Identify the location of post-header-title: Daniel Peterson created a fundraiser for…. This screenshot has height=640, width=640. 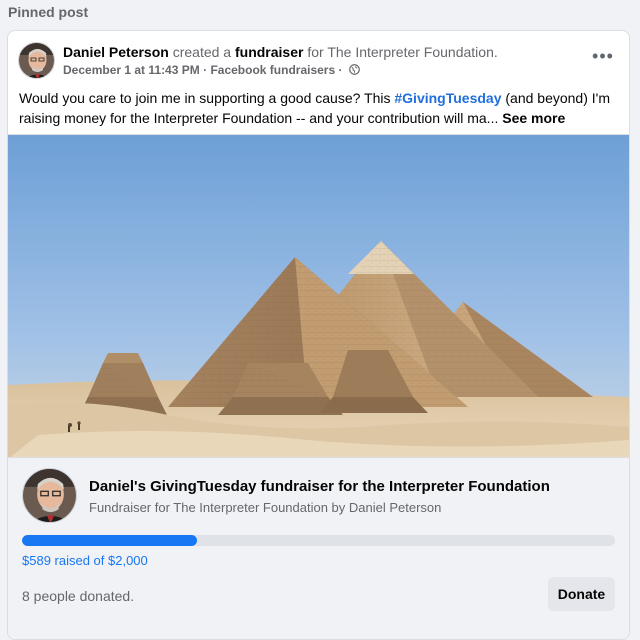
(280, 52).